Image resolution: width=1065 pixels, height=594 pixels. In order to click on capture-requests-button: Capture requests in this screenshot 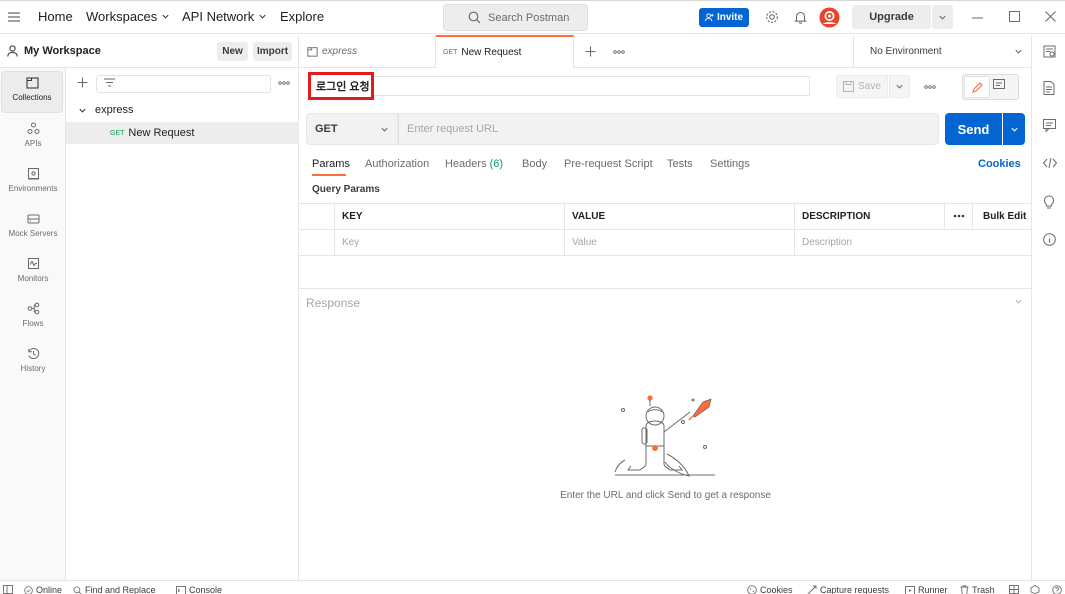, I will do `click(848, 589)`.